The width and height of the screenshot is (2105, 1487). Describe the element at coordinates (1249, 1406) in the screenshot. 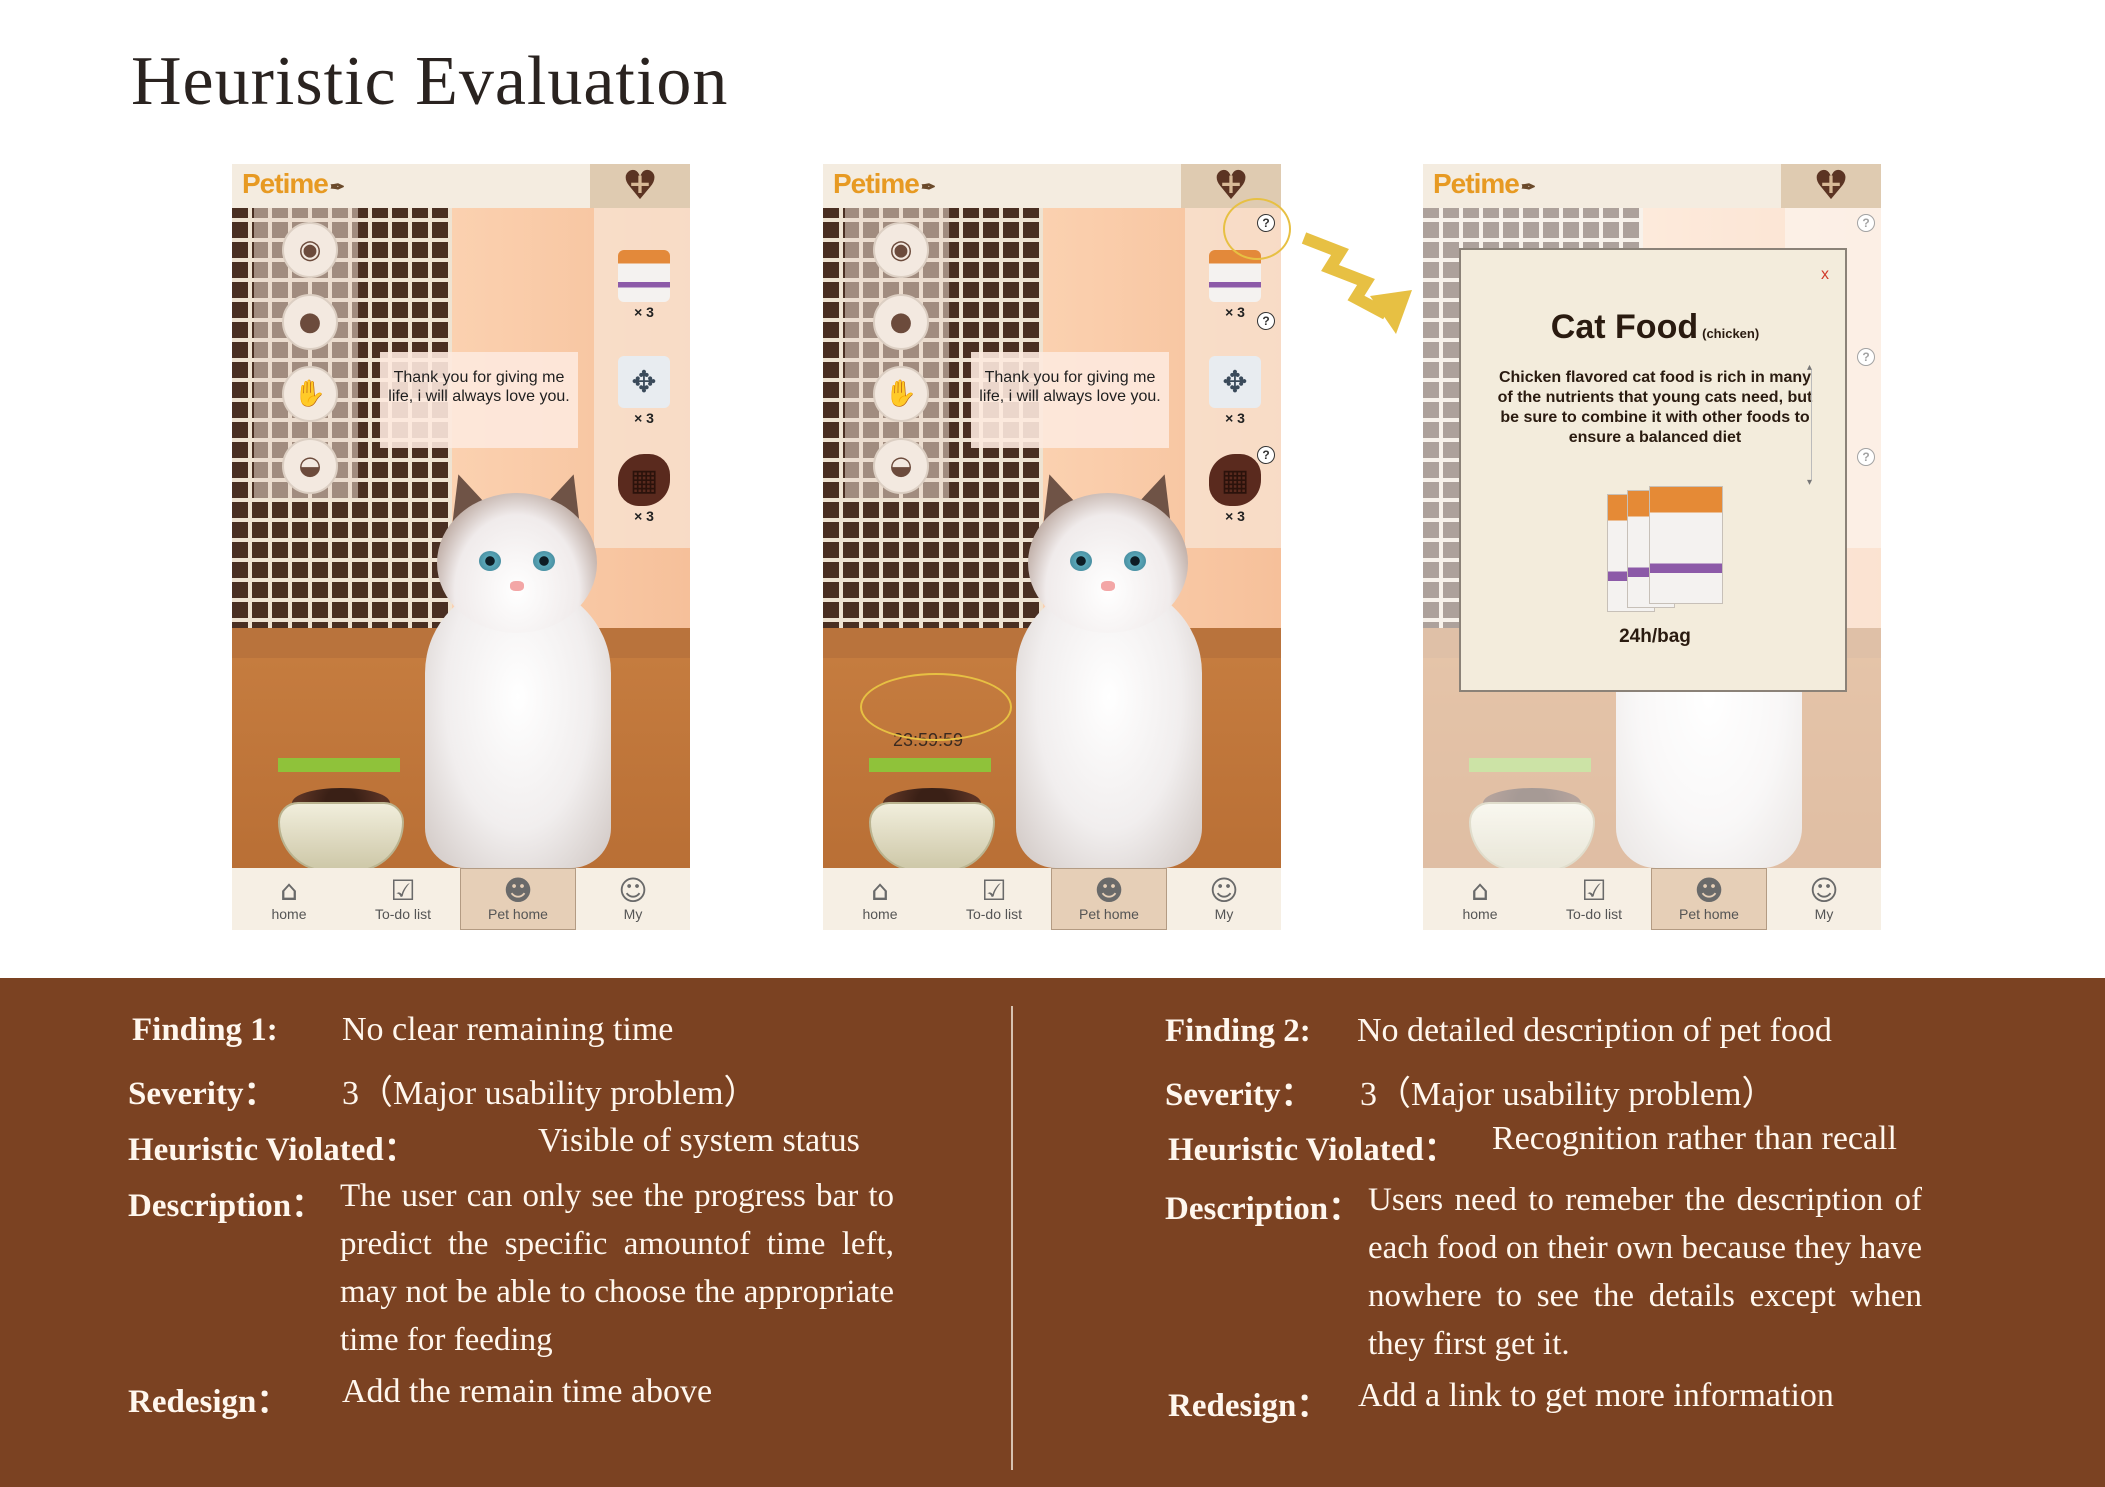

I see `finding-2-redesign-label: Redesign：` at that location.